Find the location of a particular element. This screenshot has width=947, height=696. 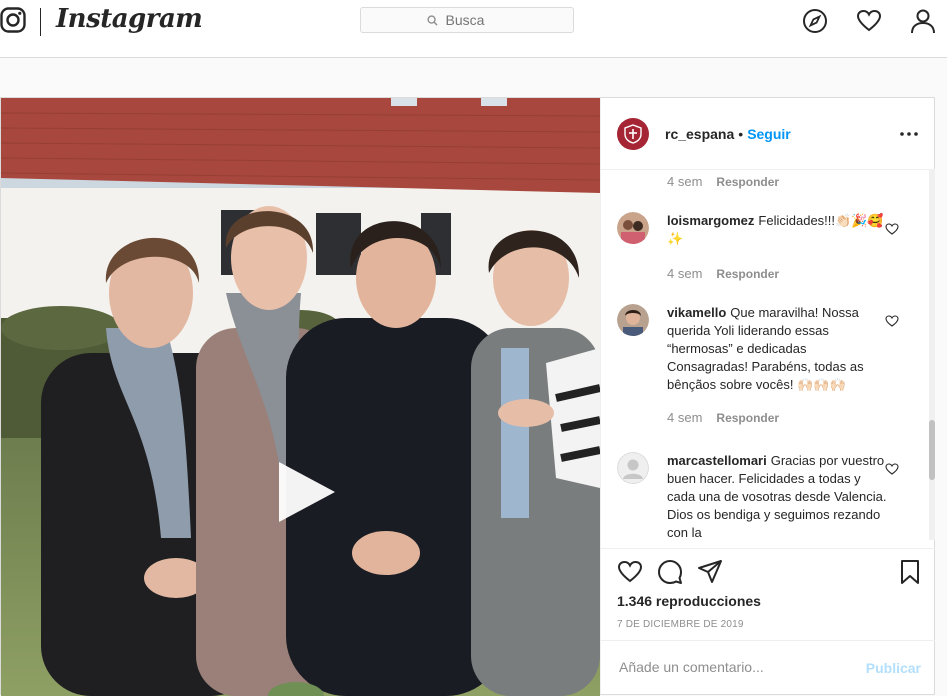

author-avatar is located at coordinates (633, 134).